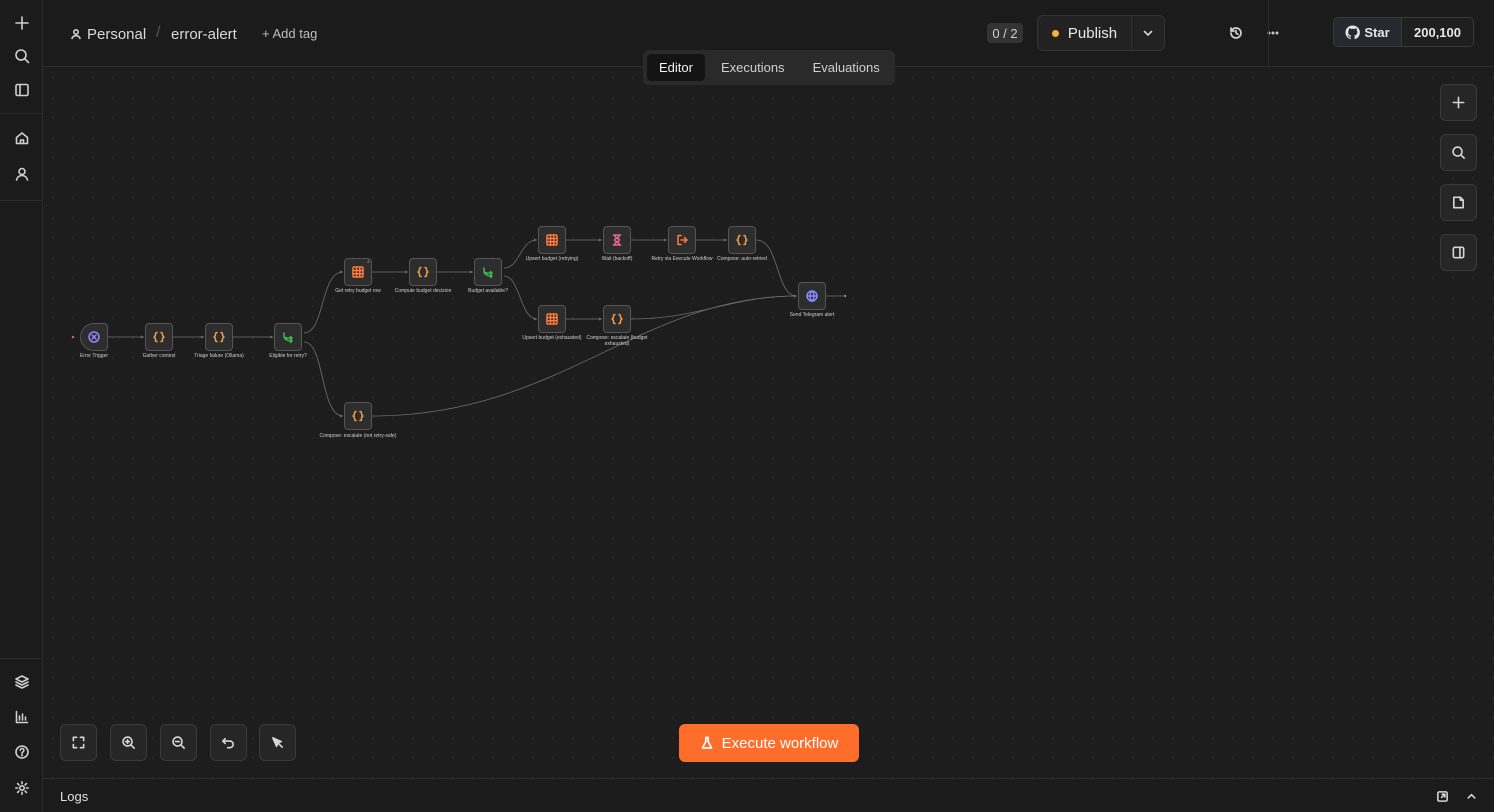 This screenshot has height=812, width=1494. Describe the element at coordinates (74, 796) in the screenshot. I see `logs-label: Logs` at that location.